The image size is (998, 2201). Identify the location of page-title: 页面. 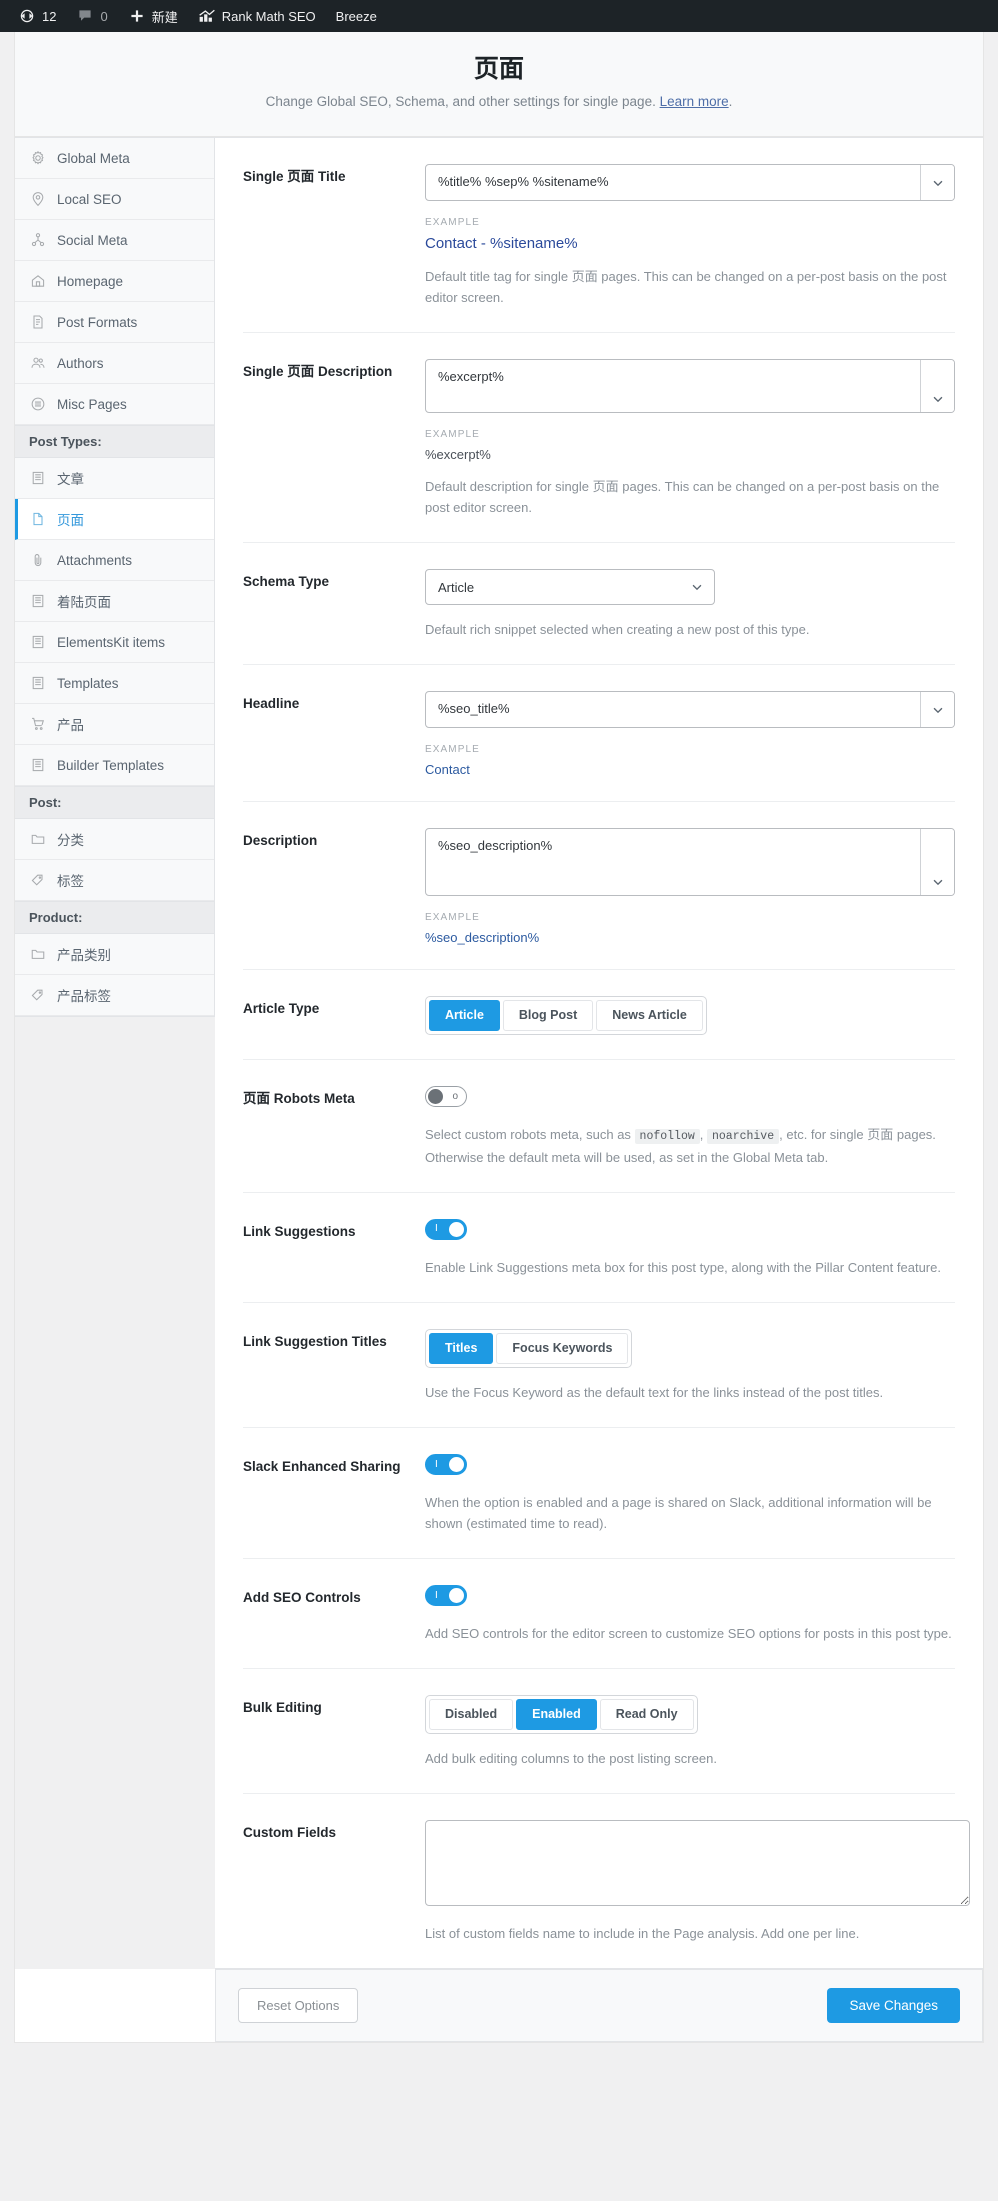
(498, 69).